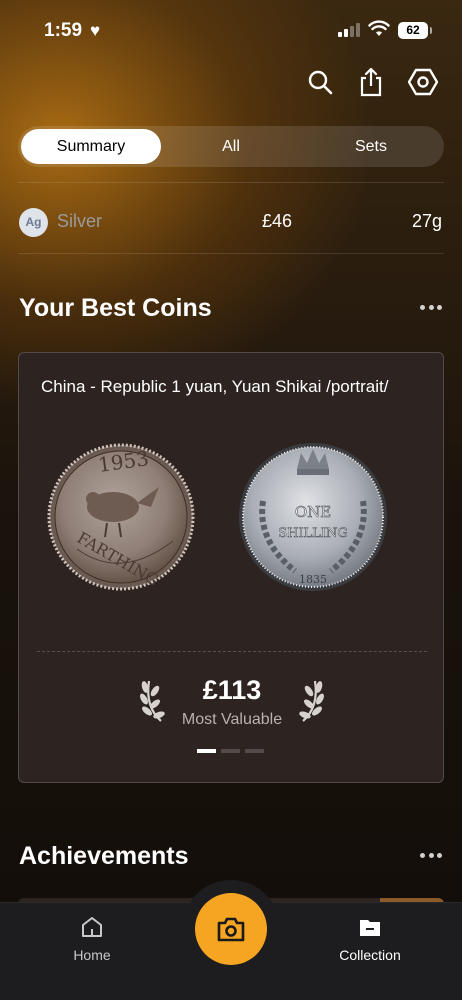 This screenshot has height=1000, width=462. I want to click on carousel-page-indicator, so click(230, 751).